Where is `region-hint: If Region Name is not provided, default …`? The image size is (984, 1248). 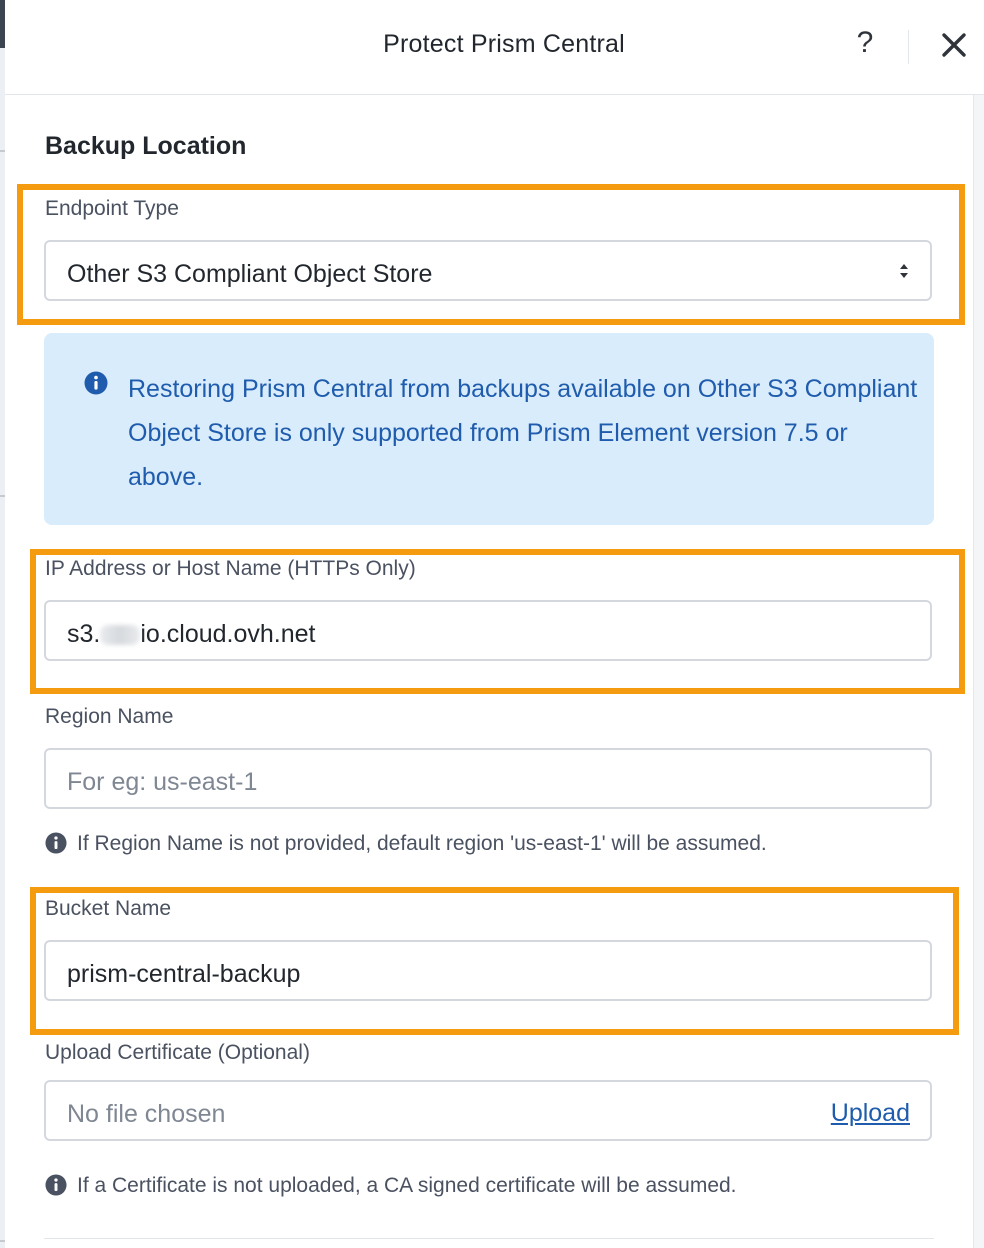 region-hint: If Region Name is not provided, default … is located at coordinates (406, 844).